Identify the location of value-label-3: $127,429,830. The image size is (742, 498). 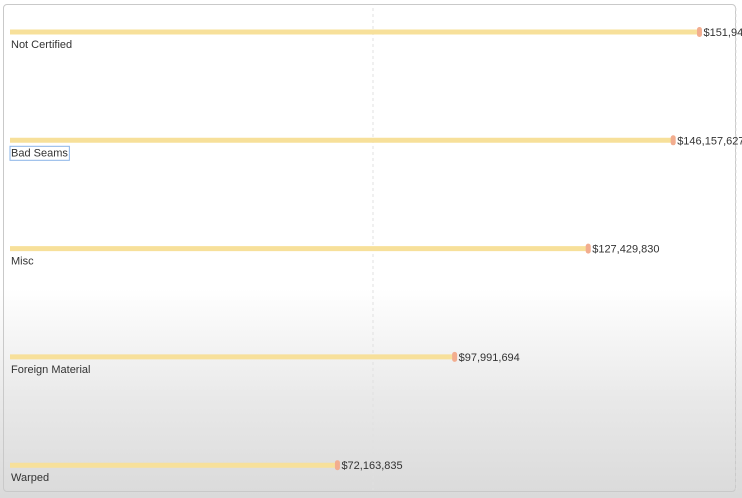
(625, 250).